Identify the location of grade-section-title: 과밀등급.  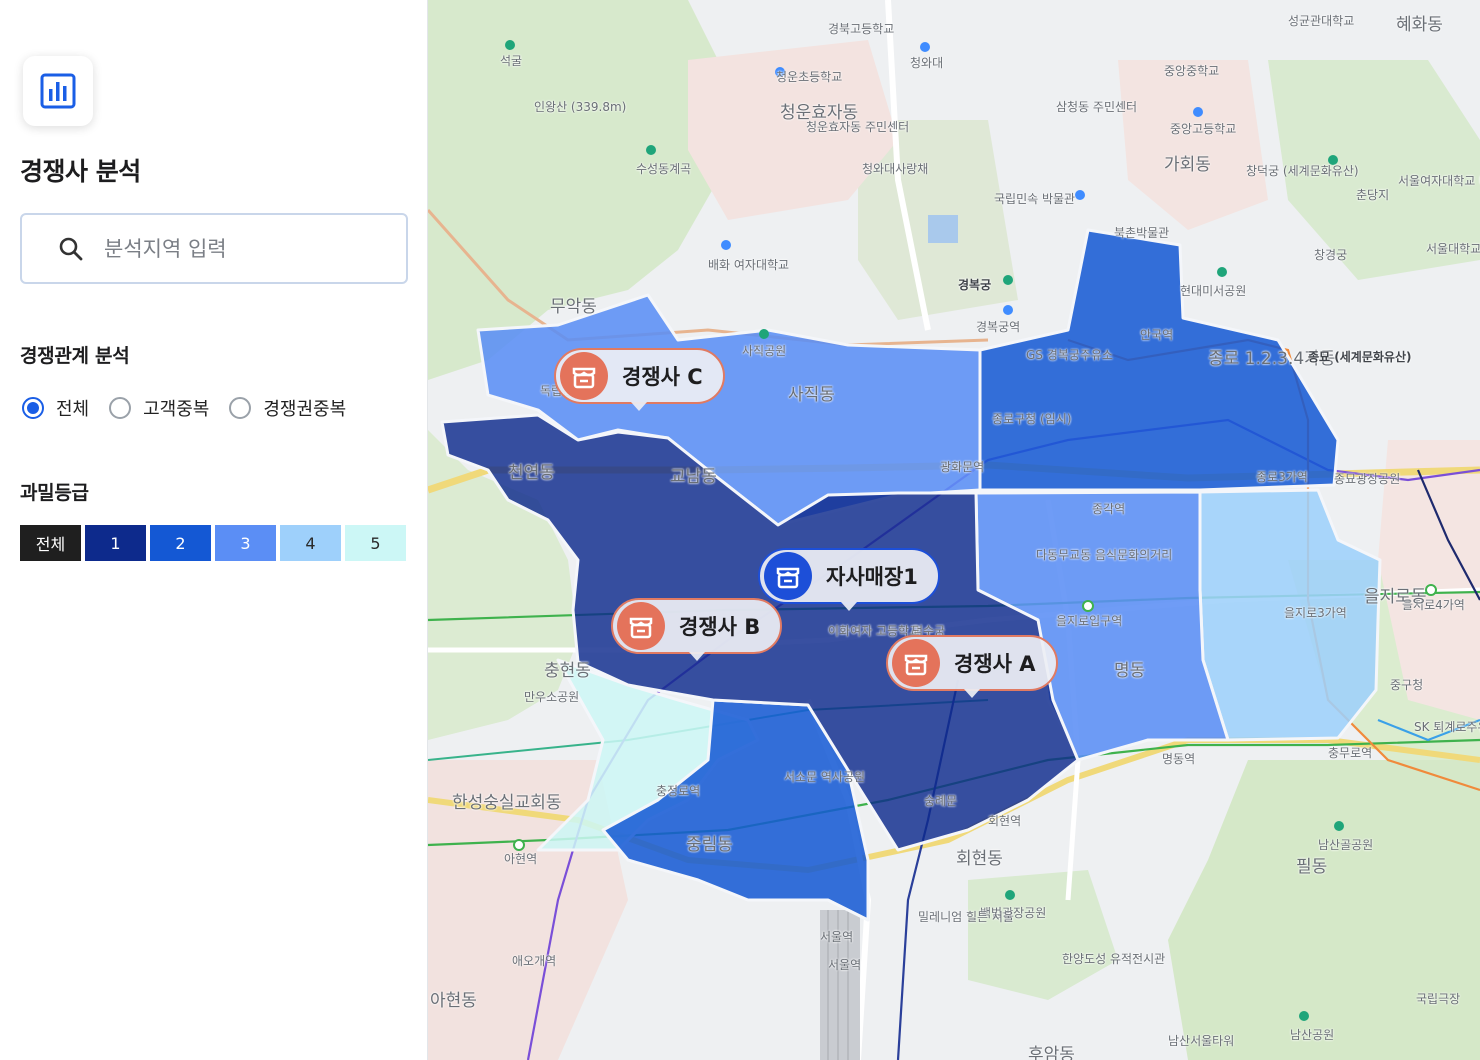
(54, 493).